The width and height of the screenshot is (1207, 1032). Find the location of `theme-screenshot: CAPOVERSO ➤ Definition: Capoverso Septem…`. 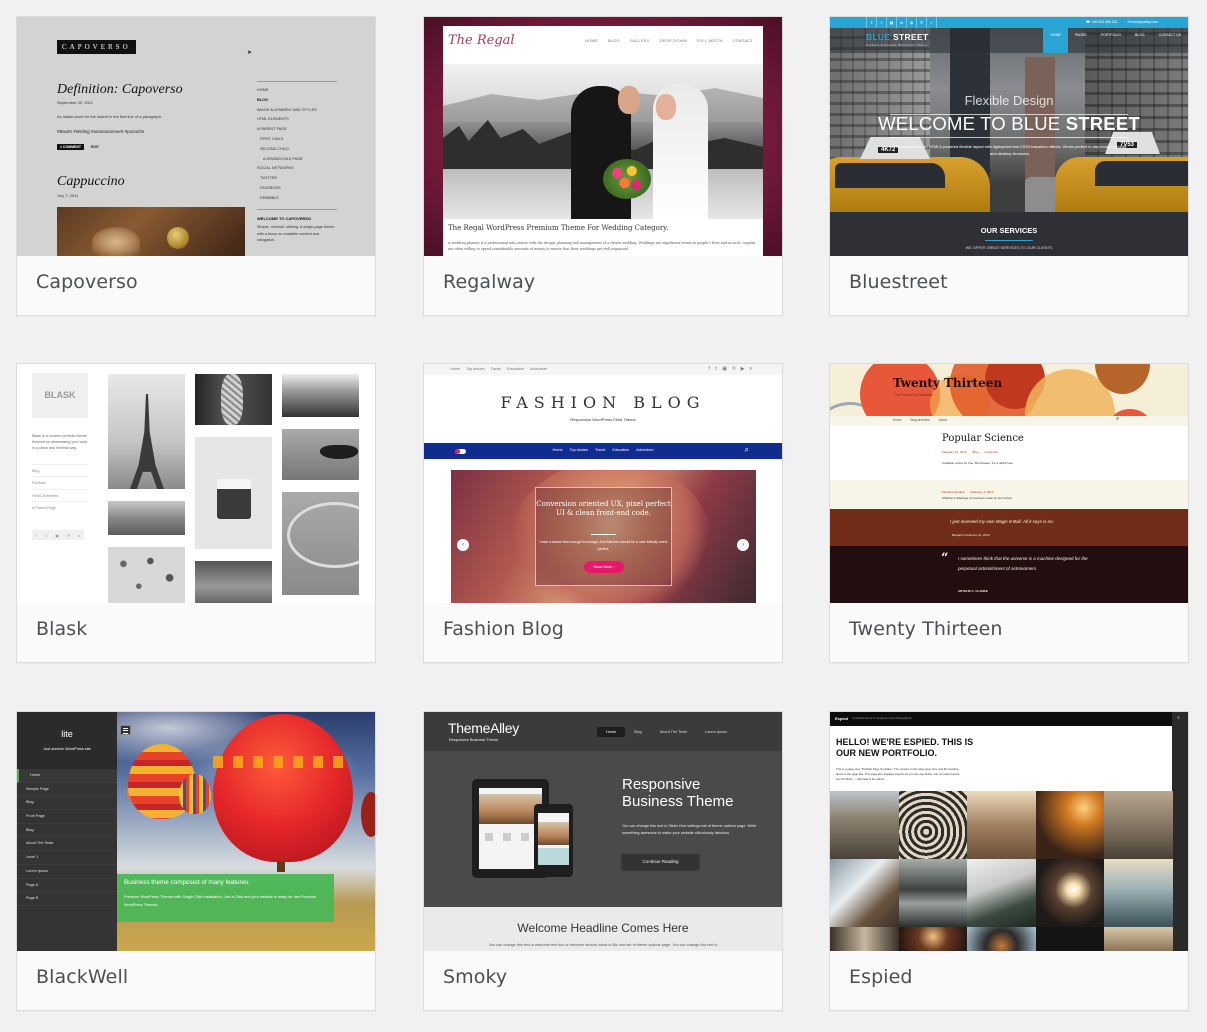

theme-screenshot: CAPOVERSO ➤ Definition: Capoverso Septem… is located at coordinates (196, 136).